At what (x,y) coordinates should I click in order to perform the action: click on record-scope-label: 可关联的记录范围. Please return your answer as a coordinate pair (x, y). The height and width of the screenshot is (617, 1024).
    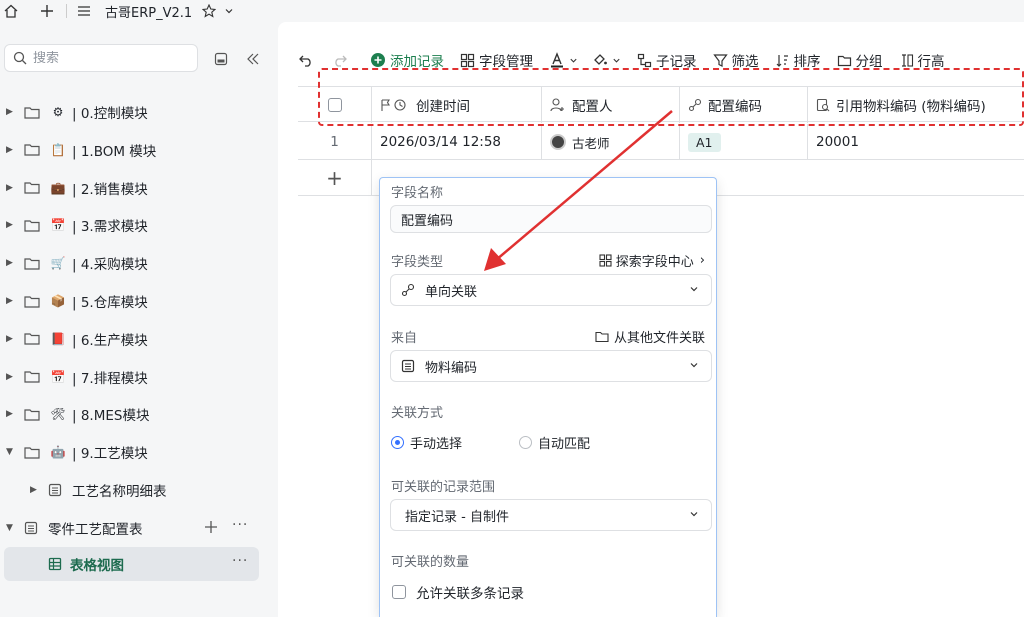
    Looking at the image, I should click on (443, 487).